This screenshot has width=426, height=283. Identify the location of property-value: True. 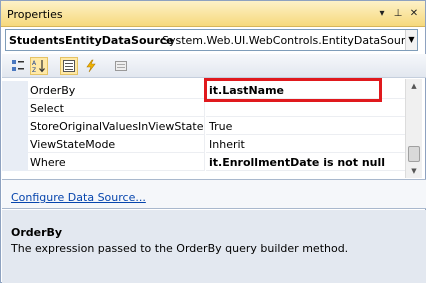
(305, 126).